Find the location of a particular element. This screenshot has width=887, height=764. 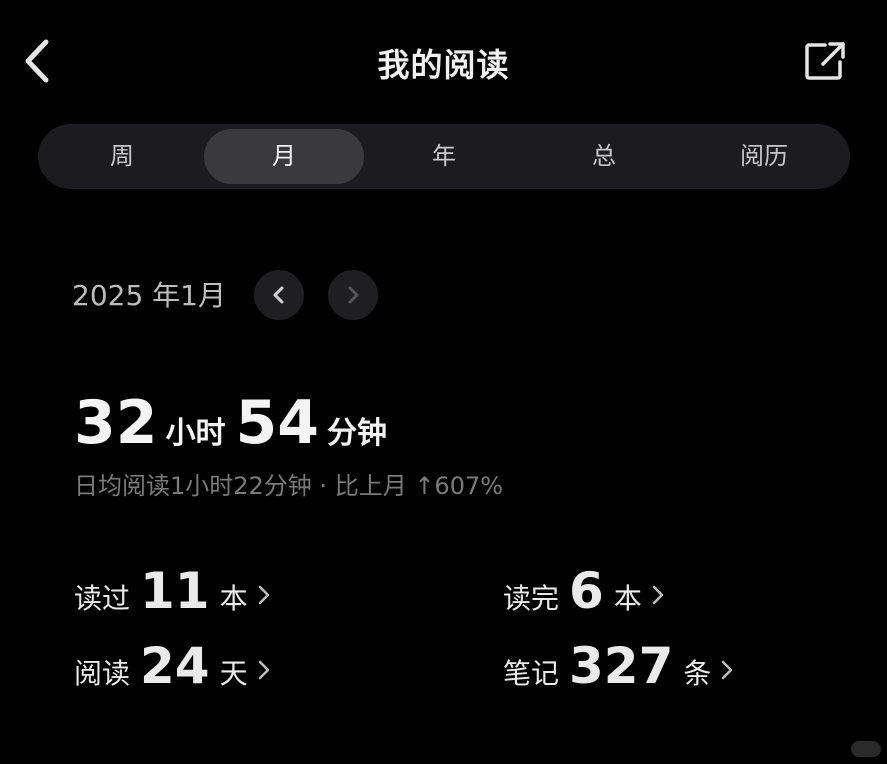

stat-value: 6 is located at coordinates (586, 591).